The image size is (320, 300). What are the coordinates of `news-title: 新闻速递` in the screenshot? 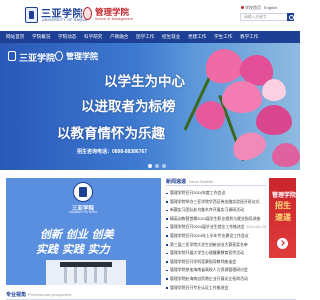 It's located at (176, 181).